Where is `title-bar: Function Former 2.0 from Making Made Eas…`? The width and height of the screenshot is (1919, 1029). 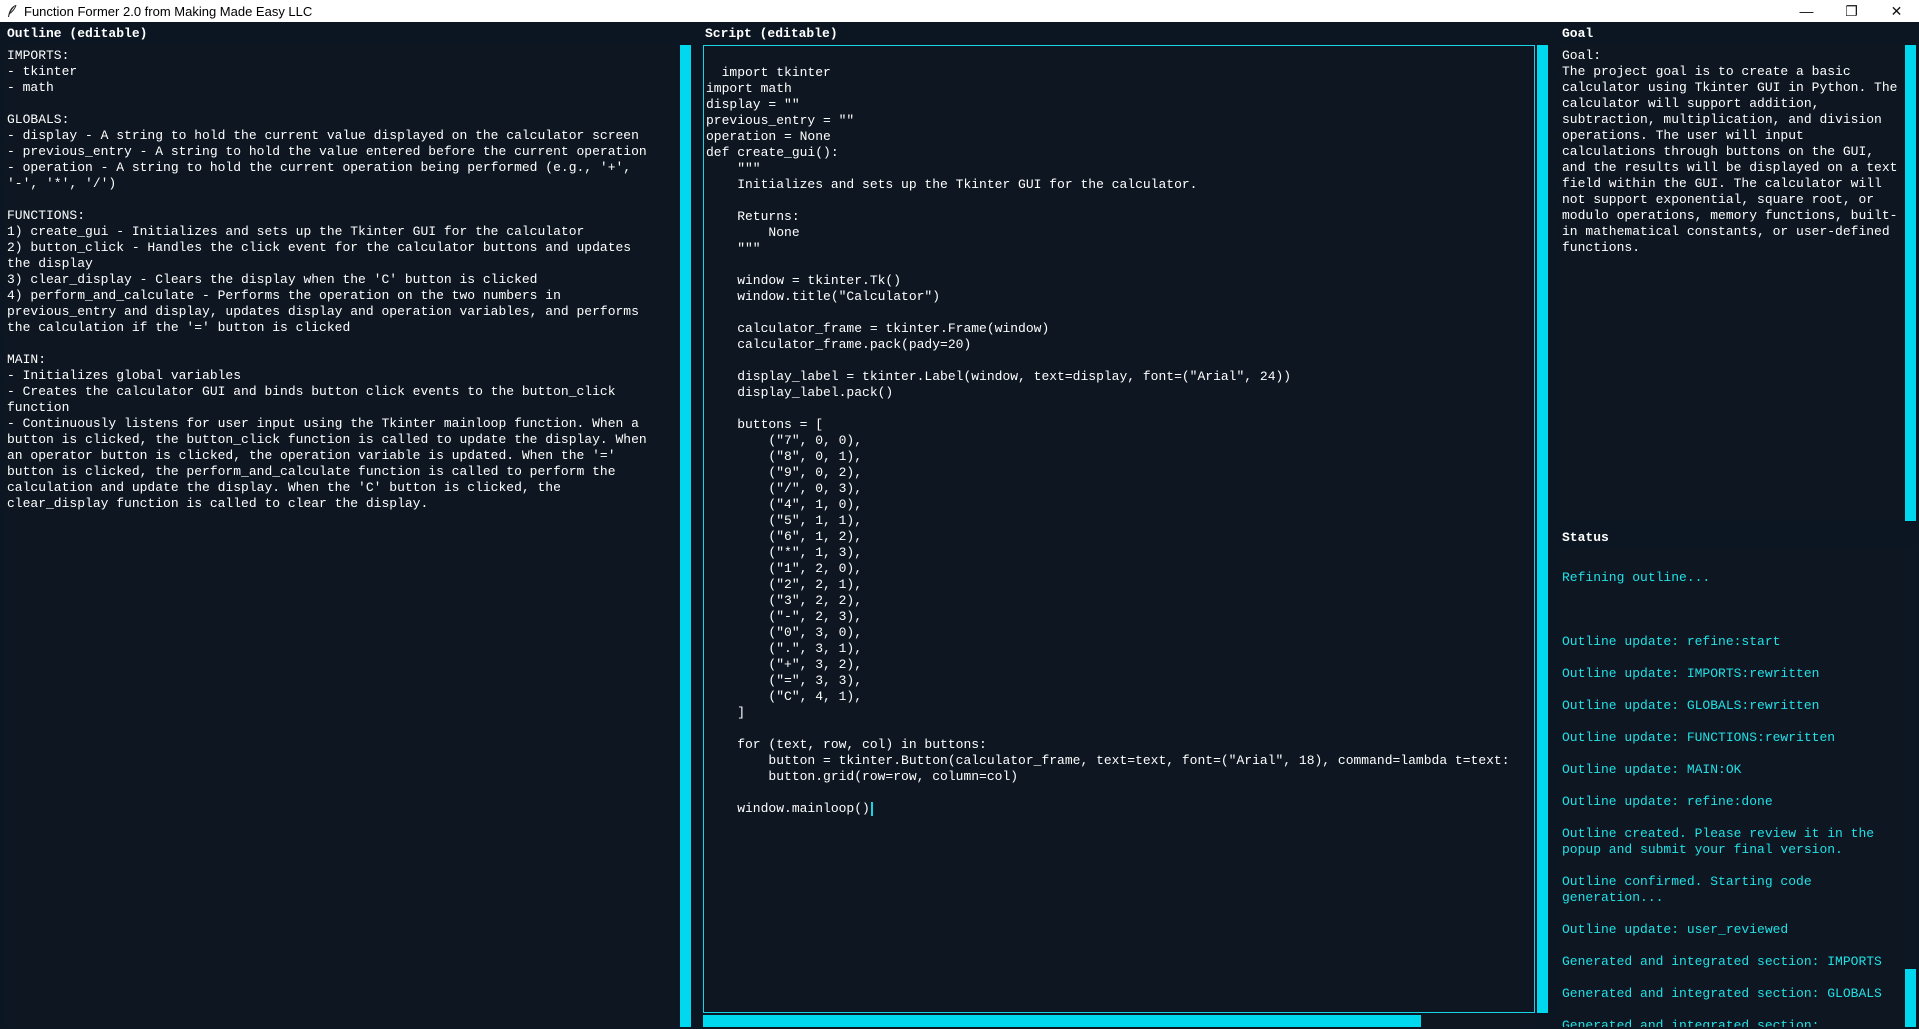 title-bar: Function Former 2.0 from Making Made Eas… is located at coordinates (959, 11).